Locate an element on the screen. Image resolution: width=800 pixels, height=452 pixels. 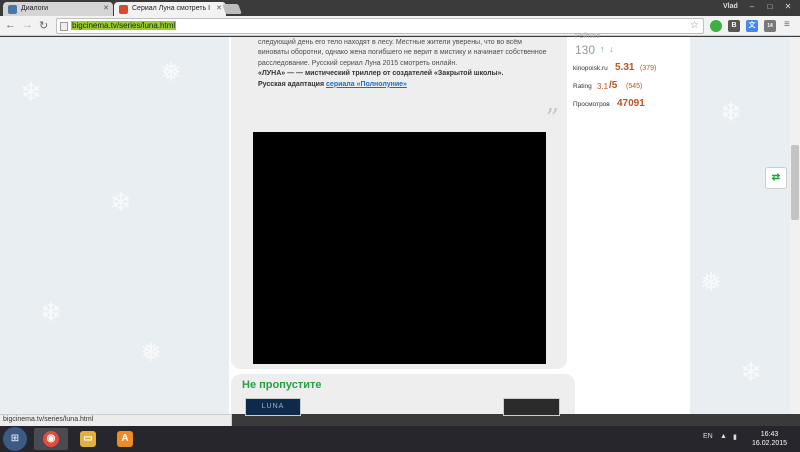
back-icon: ← is located at coordinates (10, 25).